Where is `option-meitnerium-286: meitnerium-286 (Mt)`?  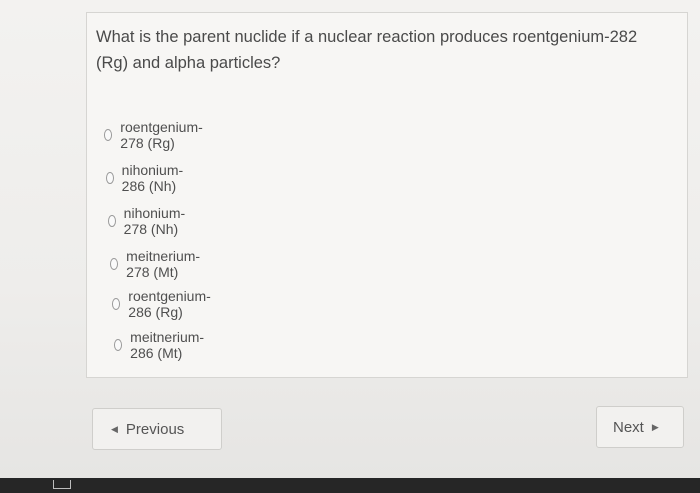
option-meitnerium-286: meitnerium-286 (Mt) is located at coordinates (161, 345).